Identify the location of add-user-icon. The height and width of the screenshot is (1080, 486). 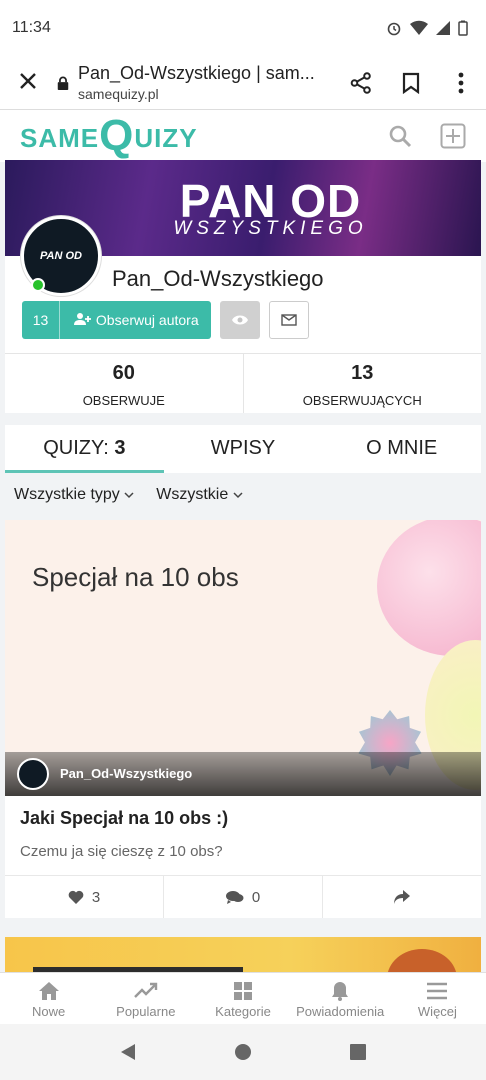
(82, 319).